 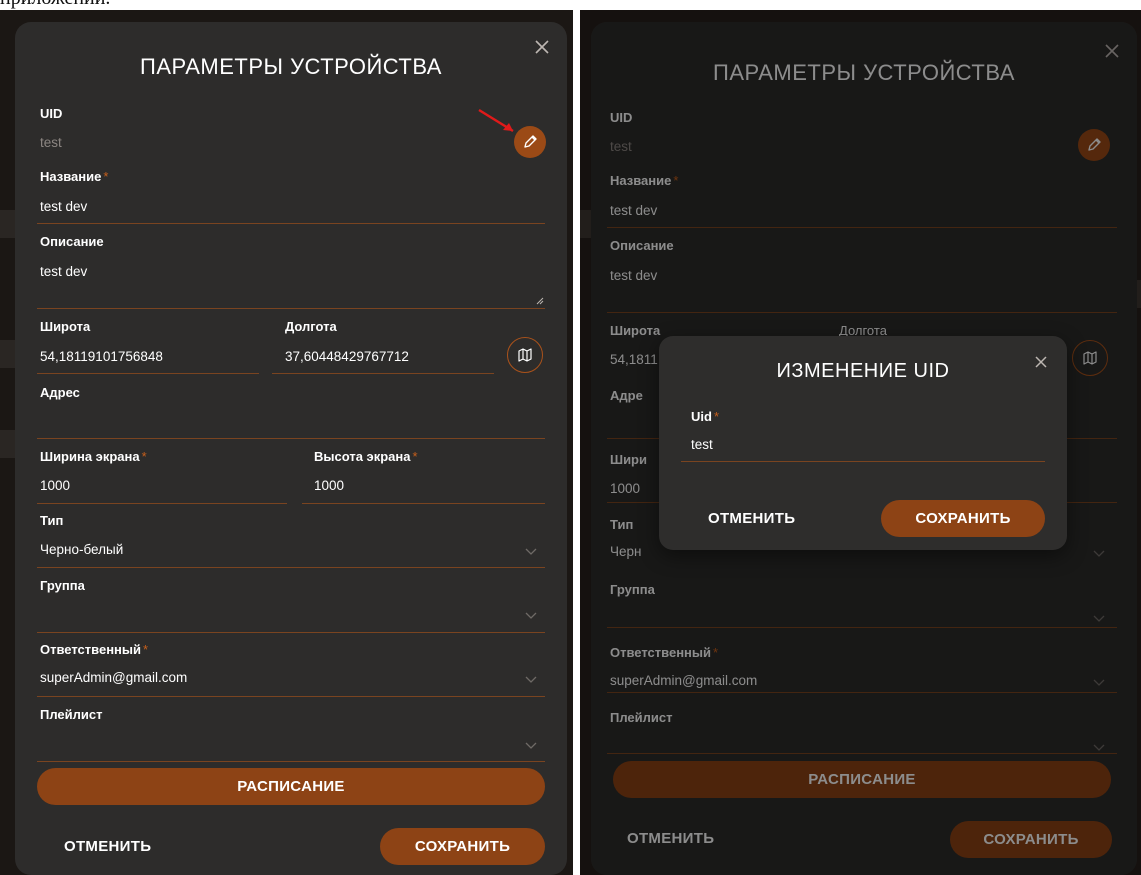 What do you see at coordinates (383, 373) in the screenshot?
I see `longitude-underline` at bounding box center [383, 373].